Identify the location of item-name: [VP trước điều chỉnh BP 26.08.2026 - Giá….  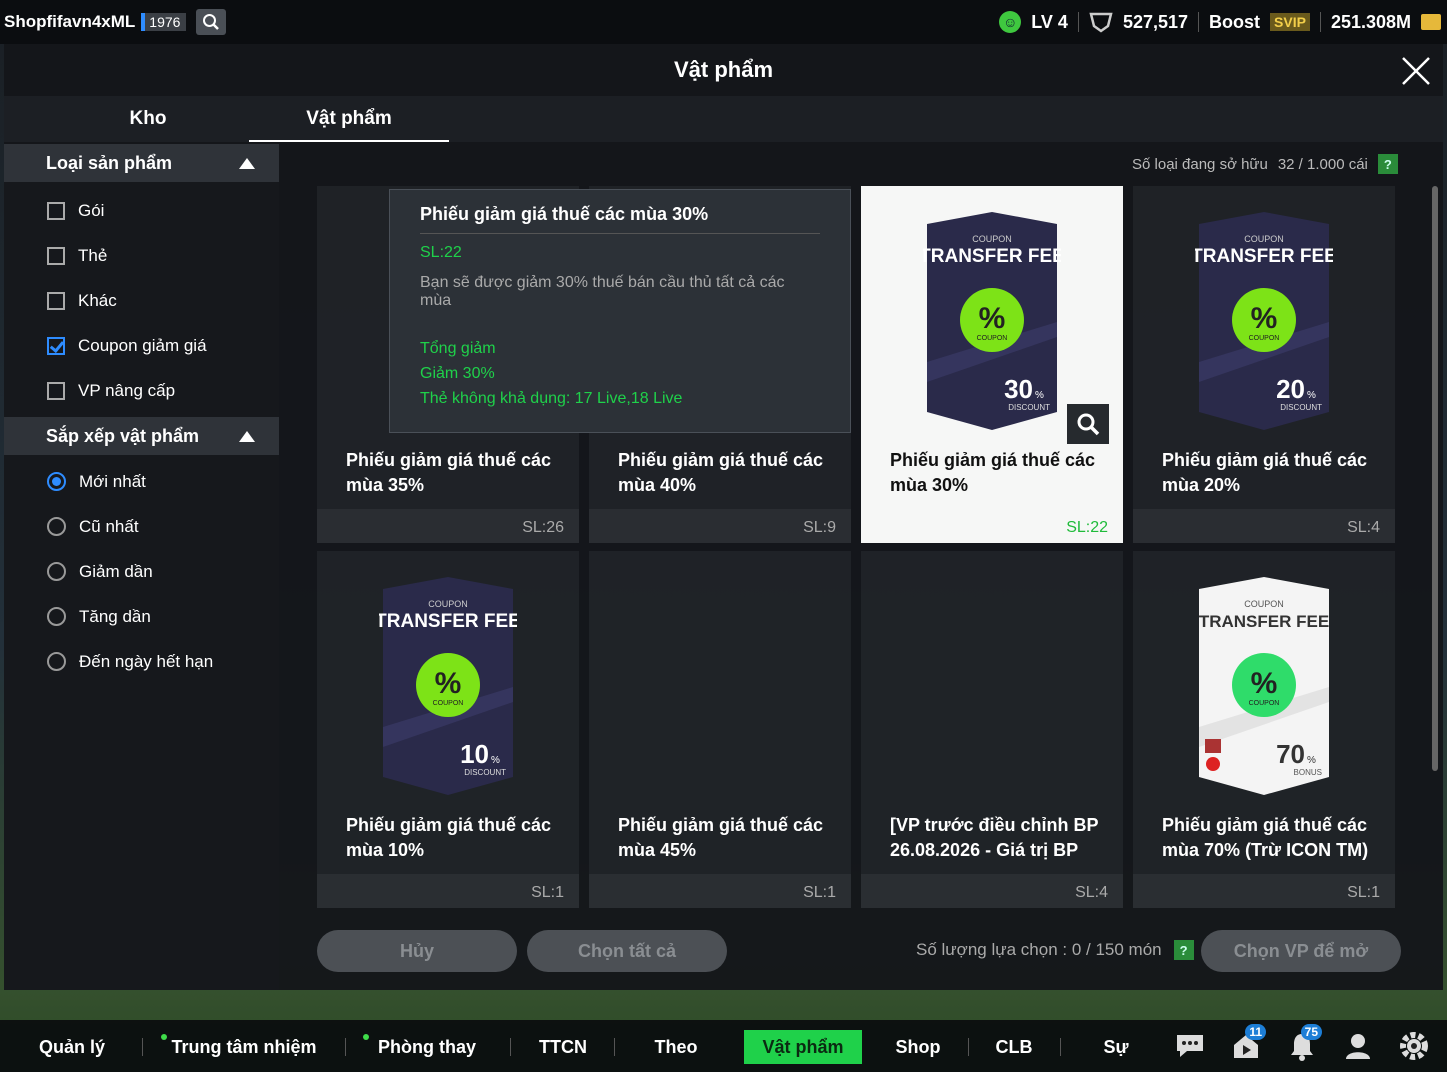
(994, 837).